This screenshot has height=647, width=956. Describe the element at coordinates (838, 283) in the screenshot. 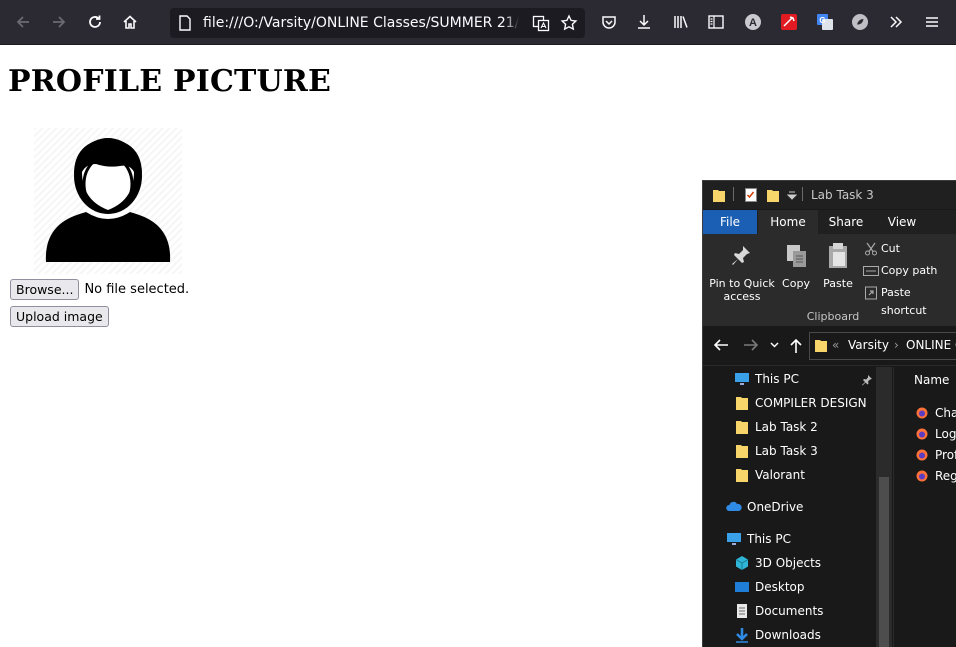

I see `paste-button: Paste` at that location.